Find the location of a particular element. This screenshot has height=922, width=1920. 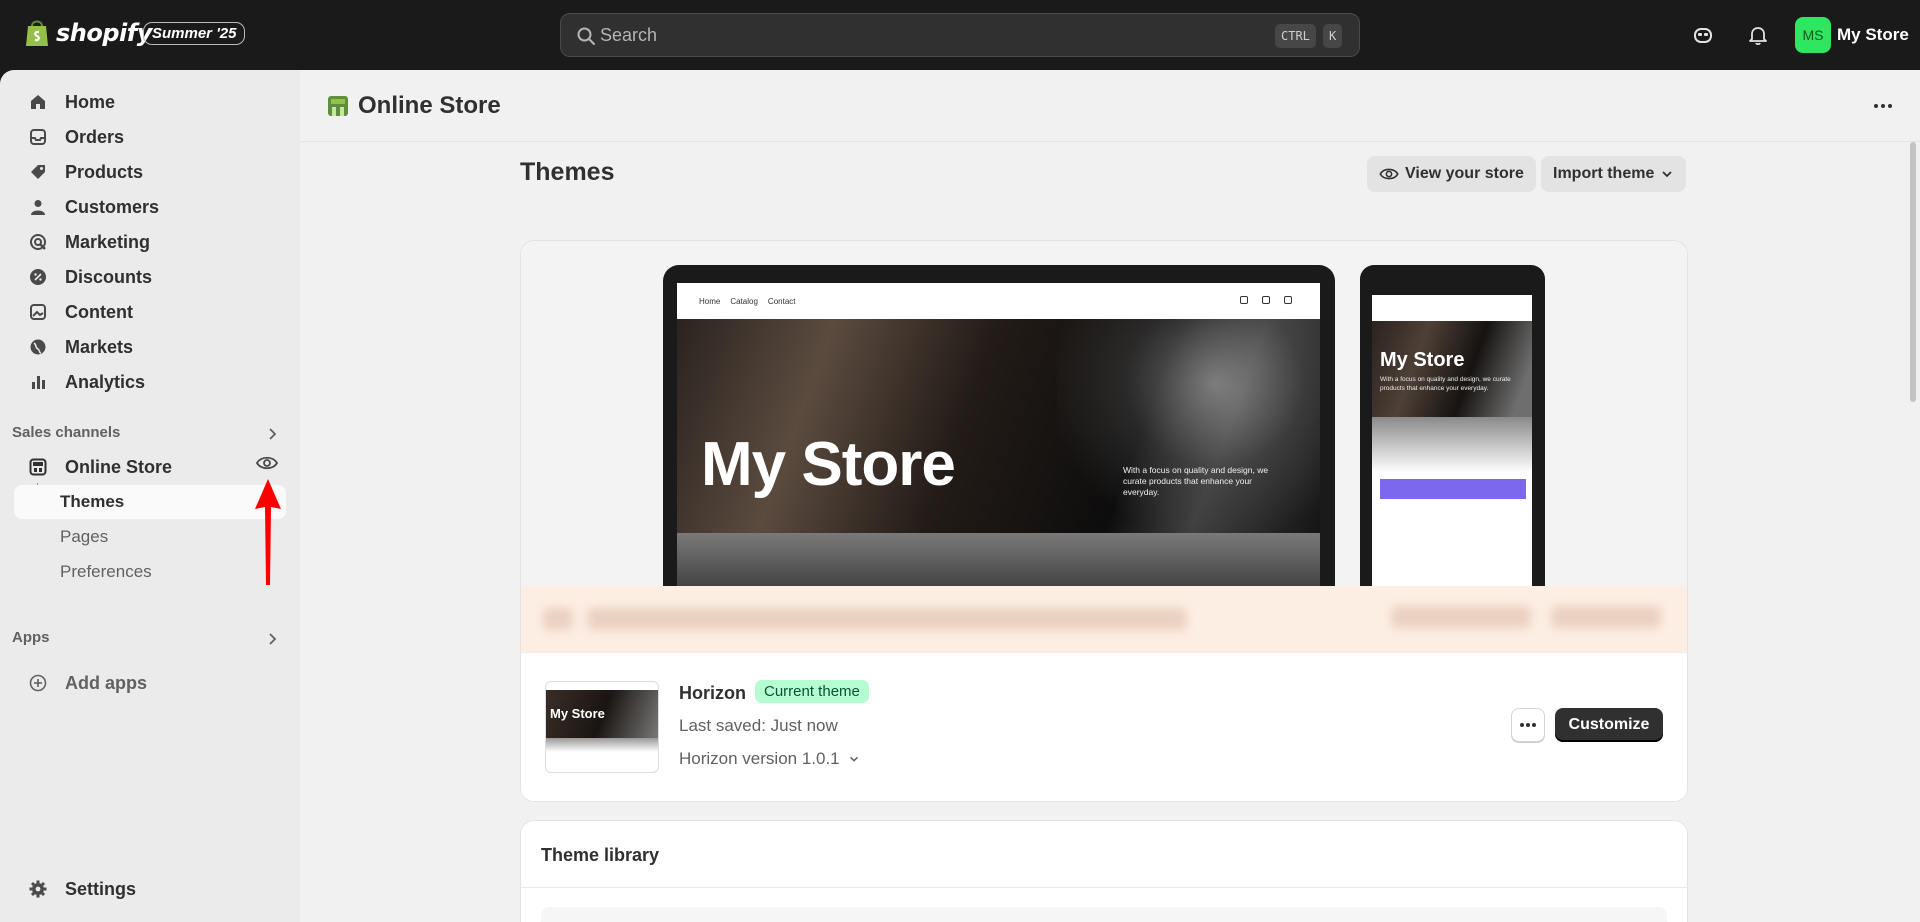

sidebar-item-label: Content is located at coordinates (99, 311).